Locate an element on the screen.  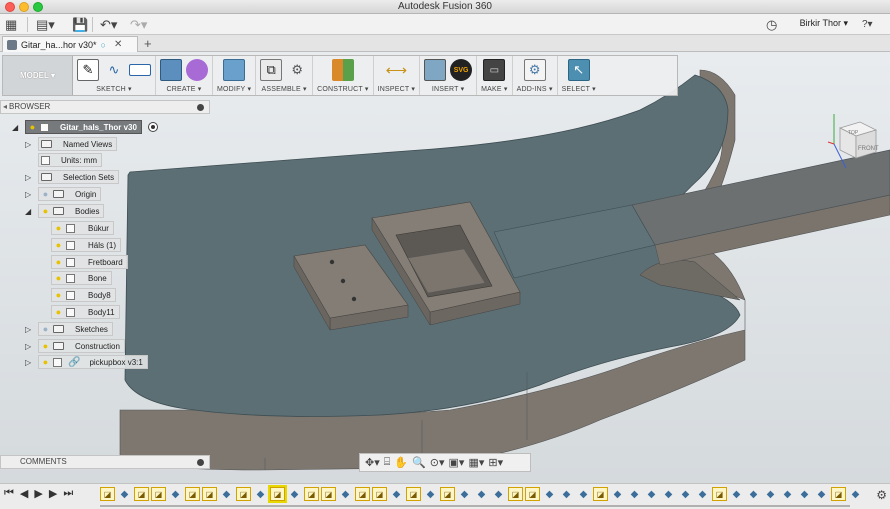
redo-icon: ↷▾ is located at coordinates (138, 24).